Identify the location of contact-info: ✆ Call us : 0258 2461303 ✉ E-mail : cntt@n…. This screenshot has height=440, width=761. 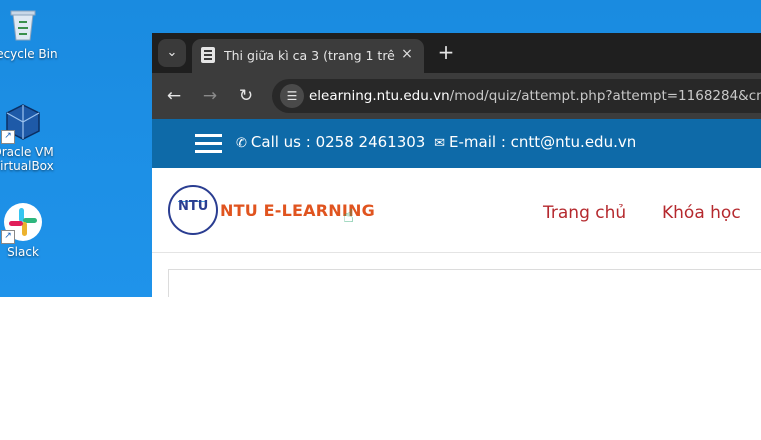
(436, 142).